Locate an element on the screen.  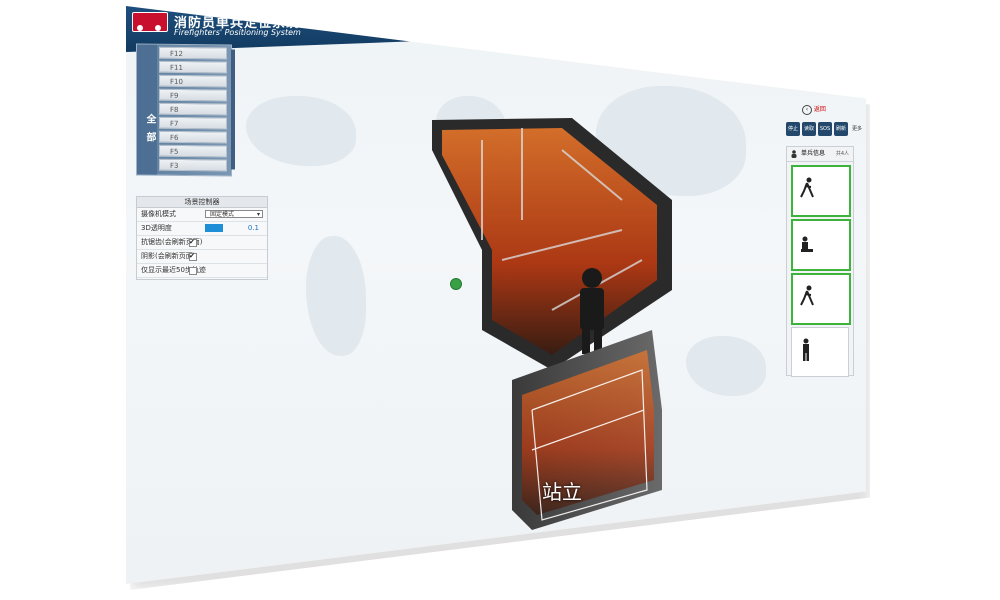
floor-item: F6 is located at coordinates (193, 137).